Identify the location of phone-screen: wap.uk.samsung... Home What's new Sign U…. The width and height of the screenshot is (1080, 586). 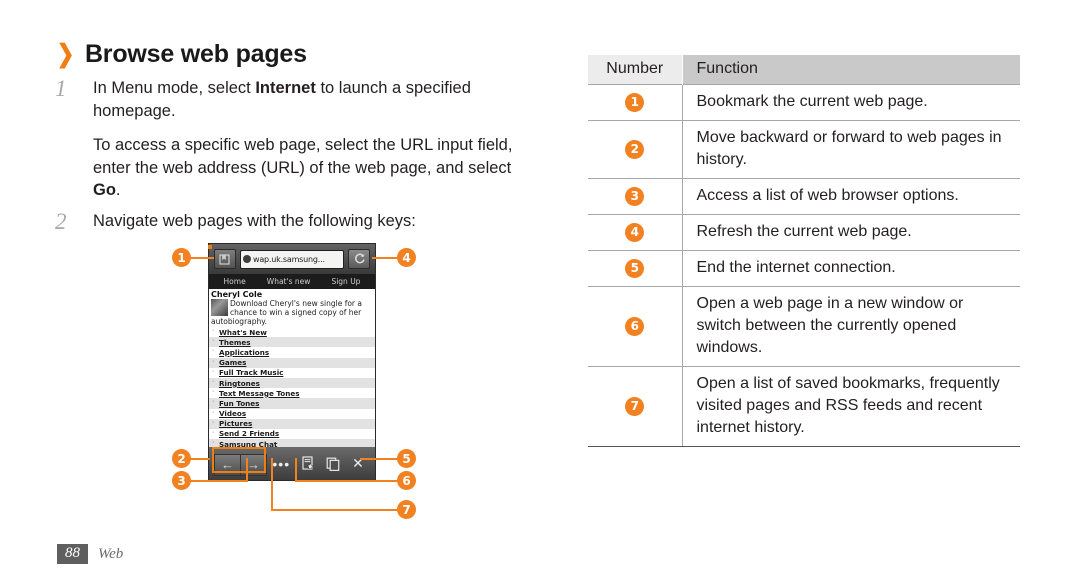
(292, 362).